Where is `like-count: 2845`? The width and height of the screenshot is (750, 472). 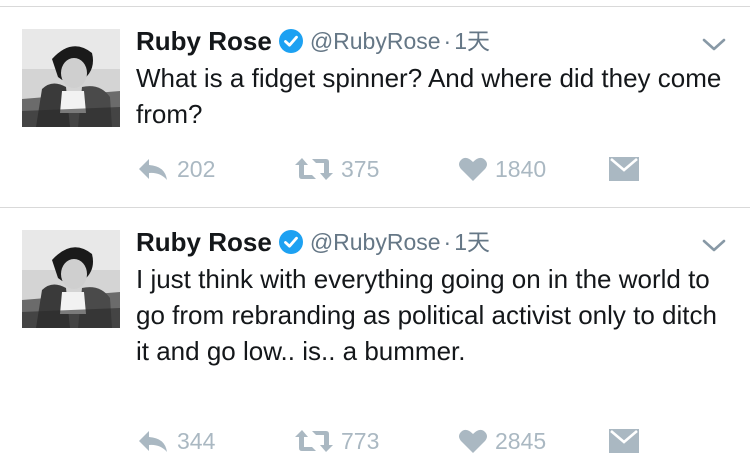 like-count: 2845 is located at coordinates (521, 440).